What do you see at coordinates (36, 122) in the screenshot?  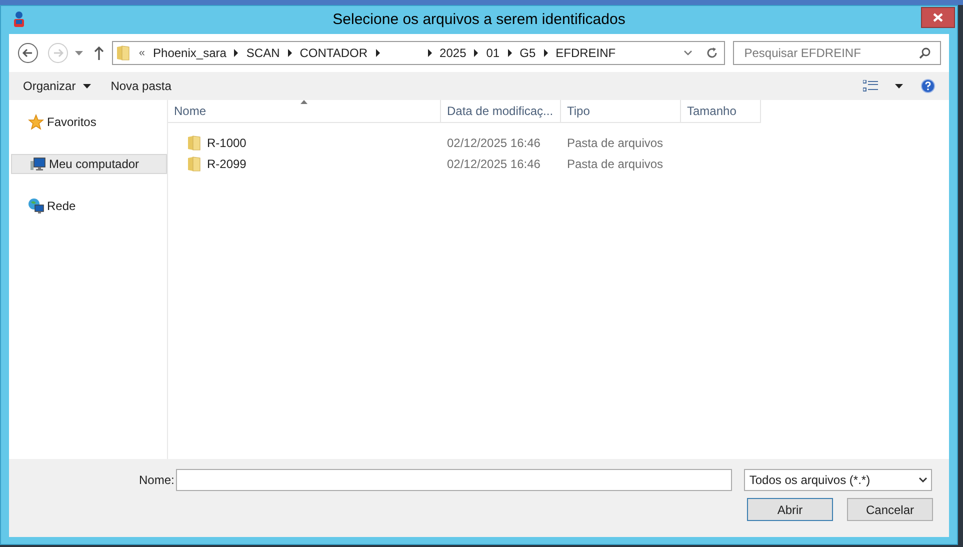 I see `star-icon` at bounding box center [36, 122].